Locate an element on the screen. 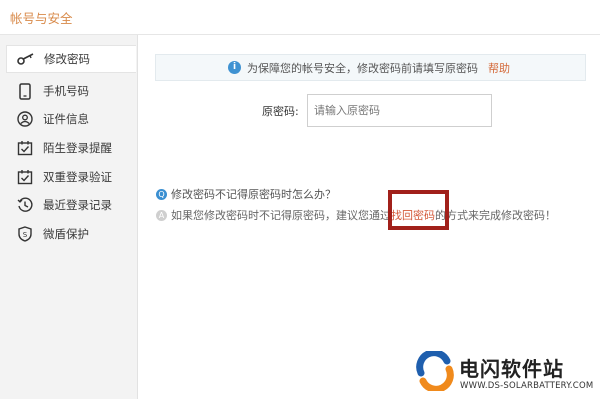  sidebar-item-label: 手机号码 is located at coordinates (66, 91).